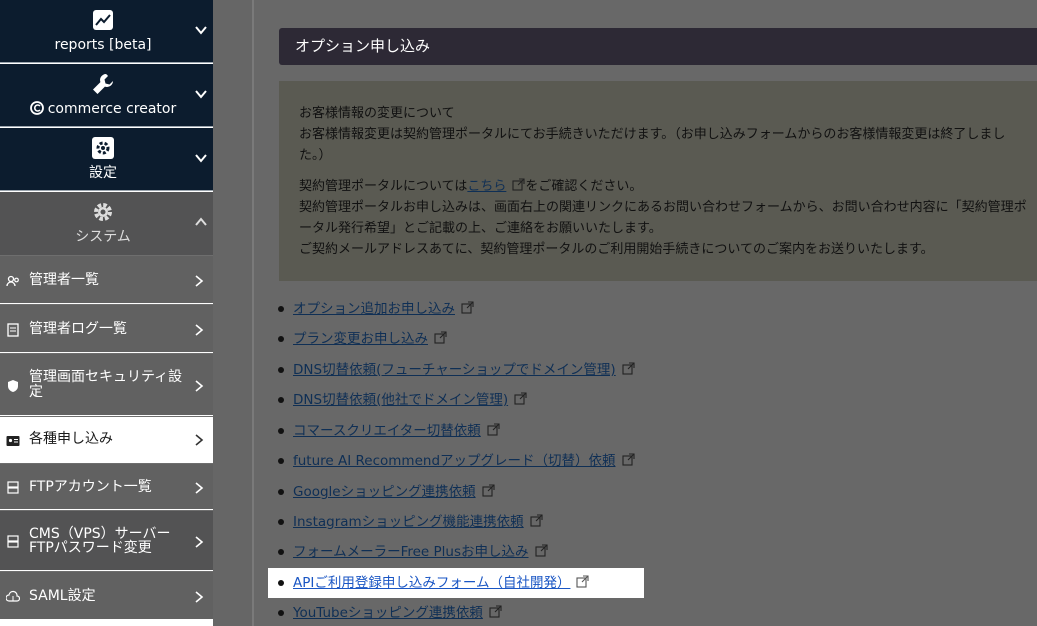 The width and height of the screenshot is (1037, 626). I want to click on sidebar-item-label: 管理画面セキュリティ設定, so click(106, 384).